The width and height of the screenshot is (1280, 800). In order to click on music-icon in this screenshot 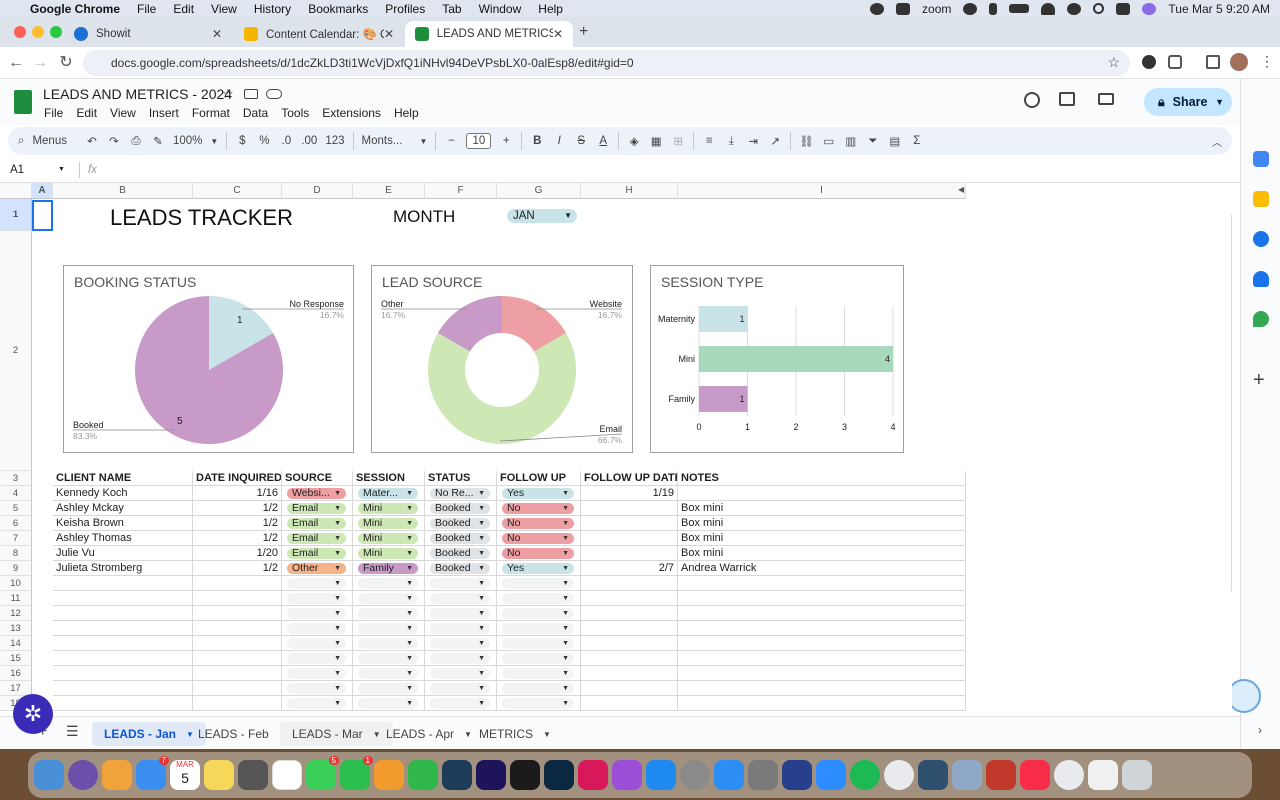, I will do `click(1035, 775)`.